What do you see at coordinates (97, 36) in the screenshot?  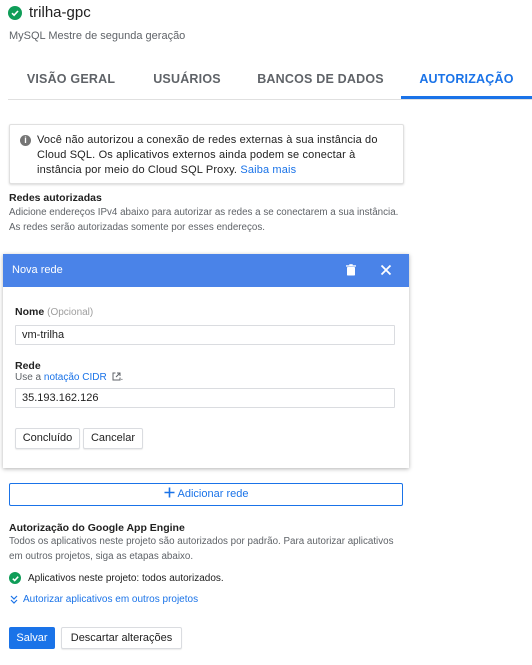 I see `instance-subtitle: MySQL Mestre de segunda geração` at bounding box center [97, 36].